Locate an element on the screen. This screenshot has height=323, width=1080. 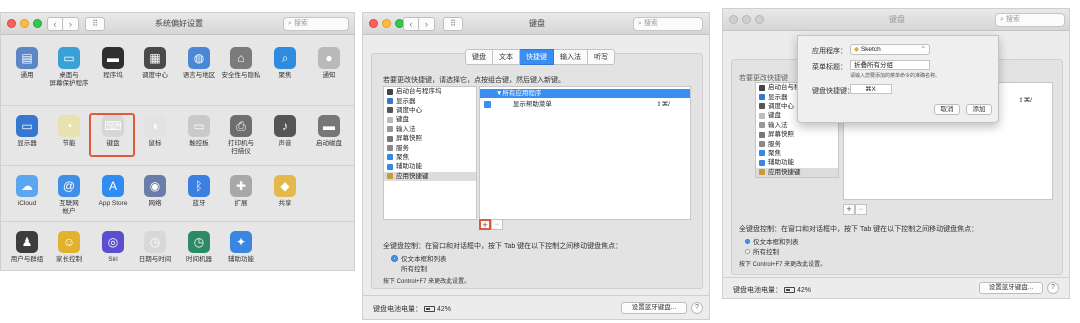
tab-2: 快捷键 is located at coordinates (537, 57).